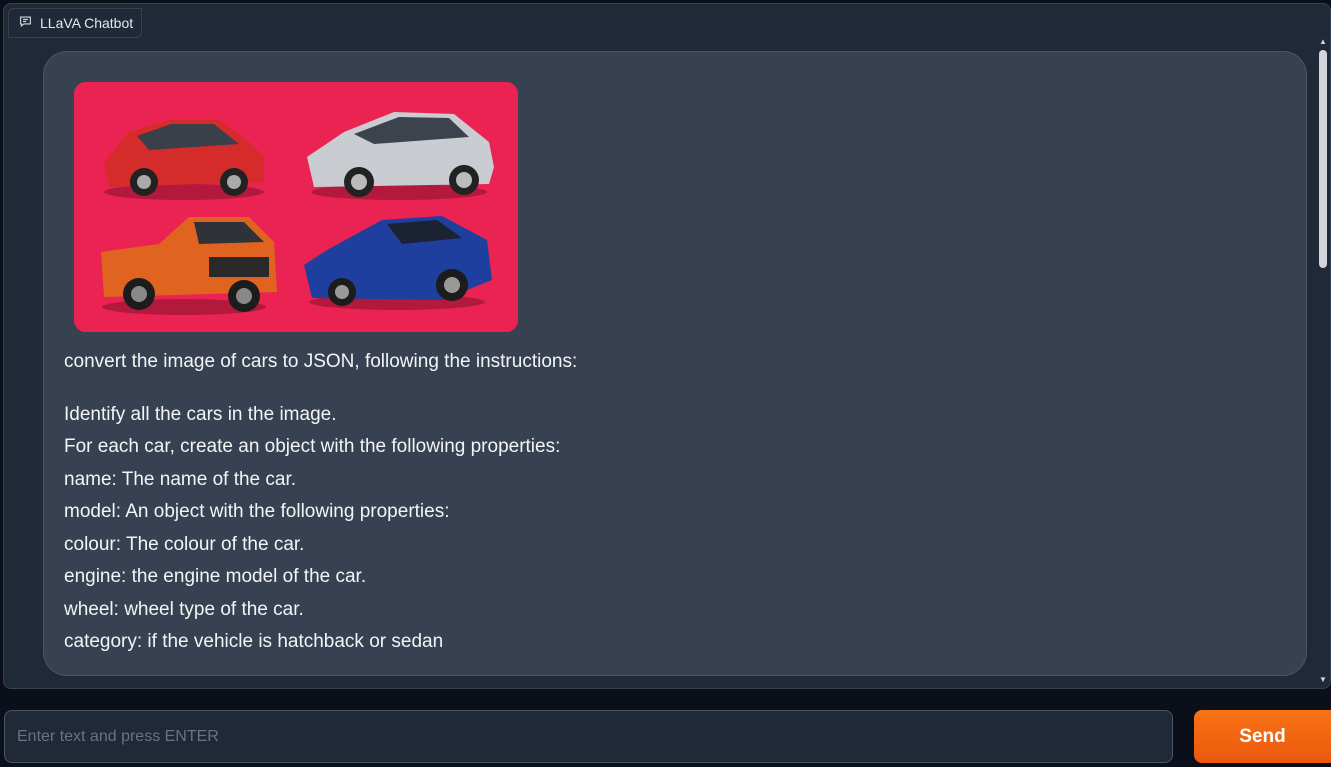 This screenshot has height=767, width=1331. What do you see at coordinates (184, 544) in the screenshot?
I see `message-line: colour: The colour of the car.` at bounding box center [184, 544].